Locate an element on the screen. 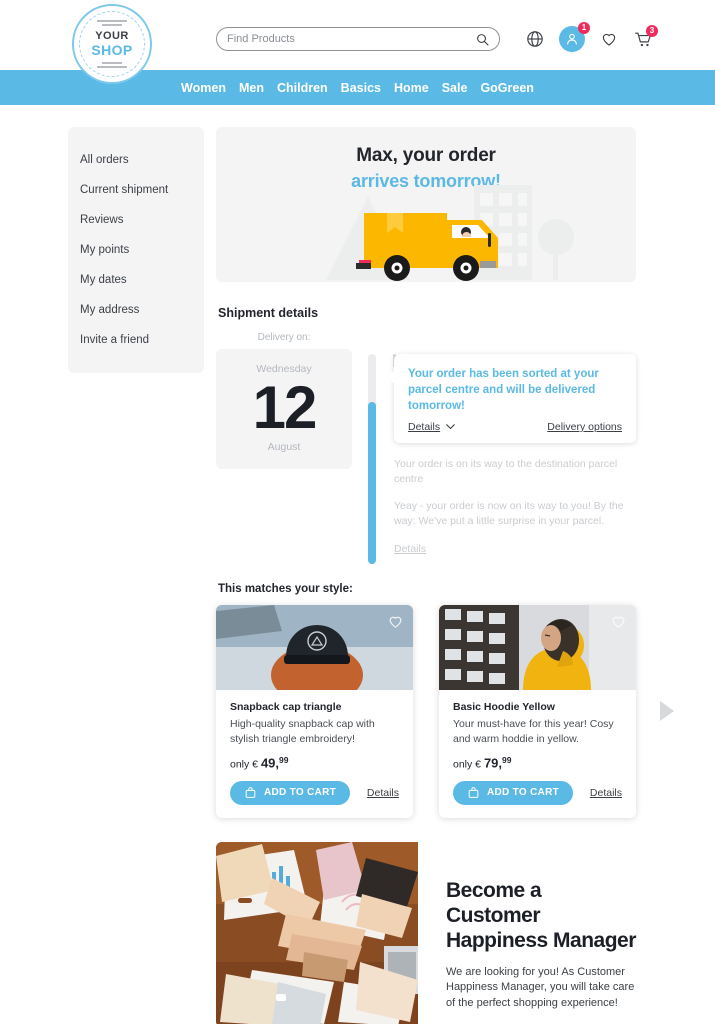 The width and height of the screenshot is (715, 1024). nav-item-sale: Sale is located at coordinates (455, 88).